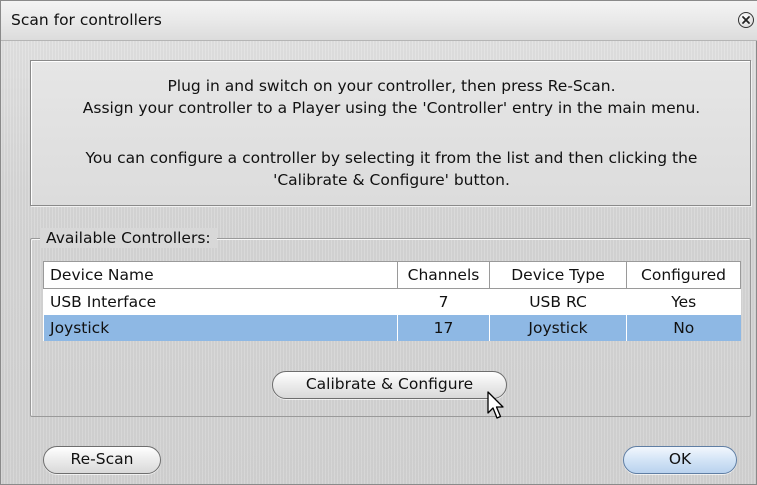 The height and width of the screenshot is (485, 757). Describe the element at coordinates (443, 302) in the screenshot. I see `cell-channels: 7` at that location.